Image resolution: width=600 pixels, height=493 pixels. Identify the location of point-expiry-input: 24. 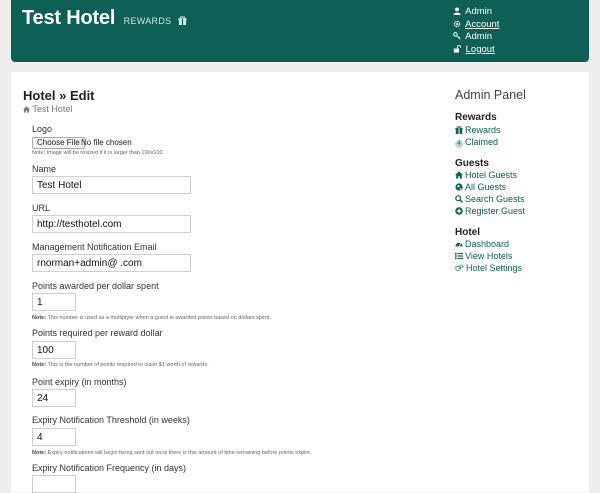
(54, 398).